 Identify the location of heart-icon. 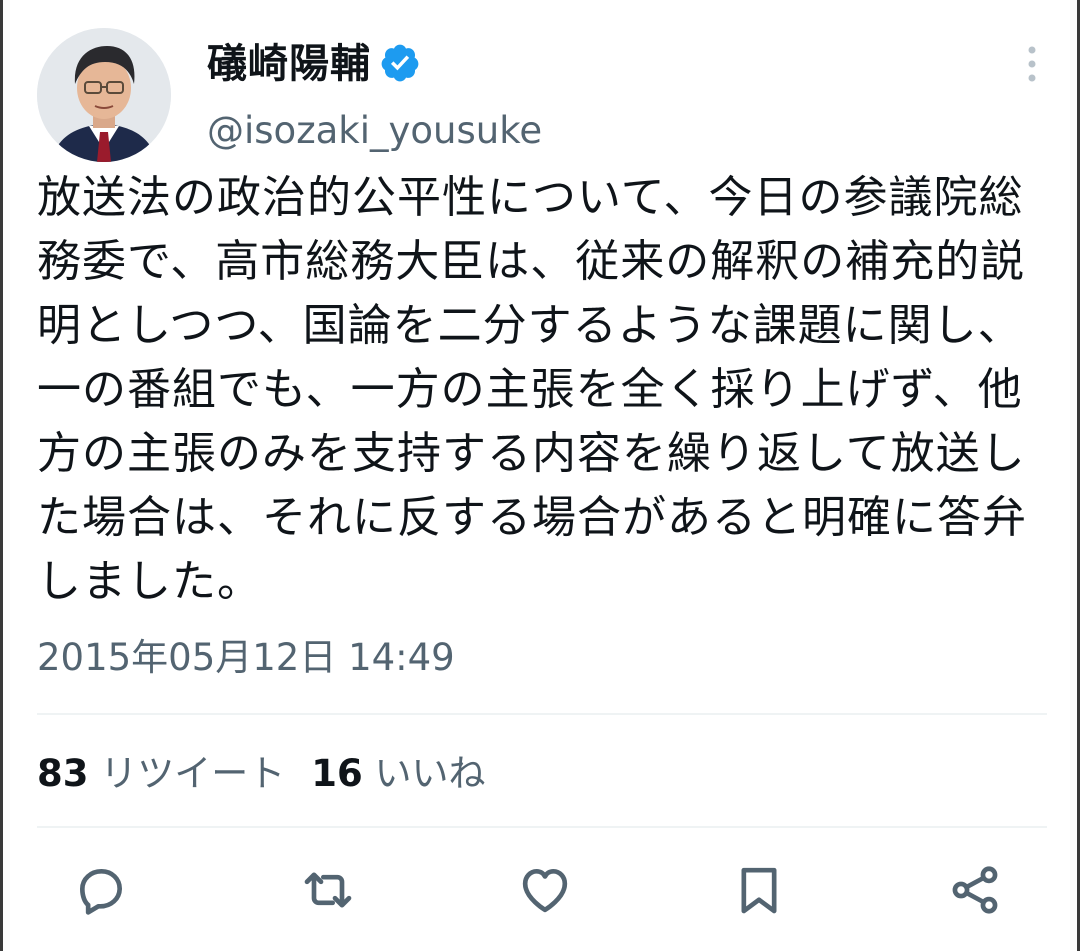
(545, 890).